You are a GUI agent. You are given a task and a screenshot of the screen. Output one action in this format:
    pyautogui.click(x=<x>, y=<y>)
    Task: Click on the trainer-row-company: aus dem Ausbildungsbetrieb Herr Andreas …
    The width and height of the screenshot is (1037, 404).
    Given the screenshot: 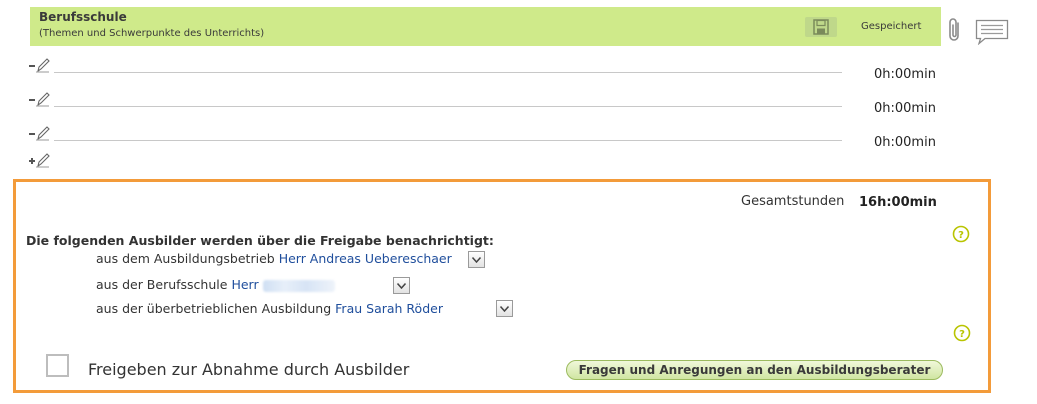 What is the action you would take?
    pyautogui.click(x=274, y=258)
    